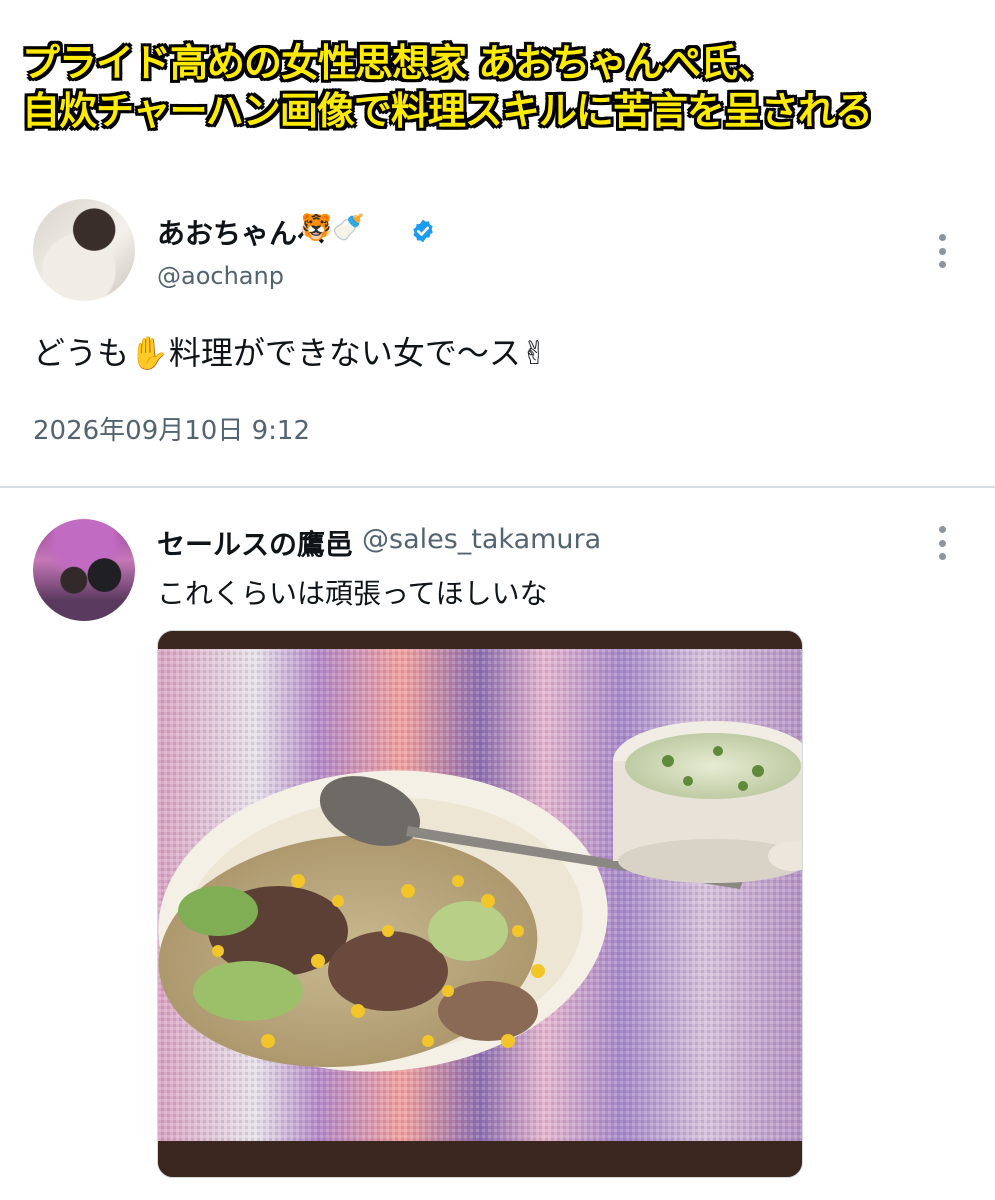 This screenshot has height=1200, width=995. I want to click on baby-bottle-emoji-icon: 🍼, so click(348, 228).